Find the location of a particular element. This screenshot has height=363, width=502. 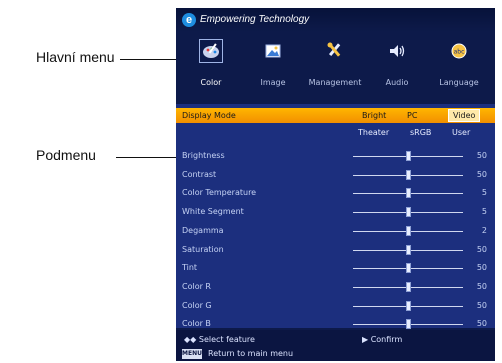

select-hint: ◆◆ Select feature is located at coordinates (219, 339).